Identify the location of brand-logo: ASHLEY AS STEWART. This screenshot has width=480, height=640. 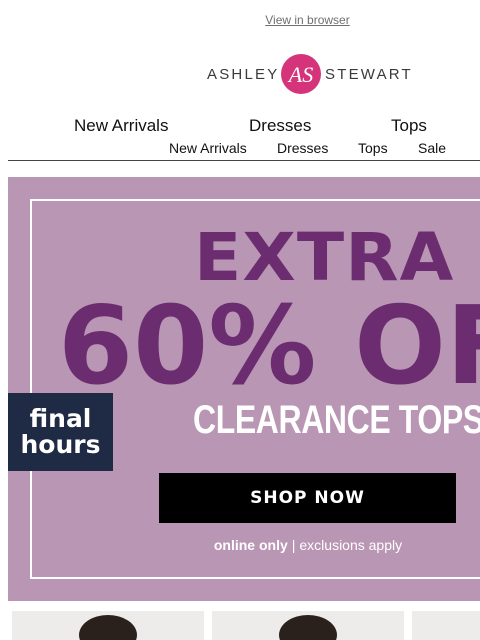
(309, 75).